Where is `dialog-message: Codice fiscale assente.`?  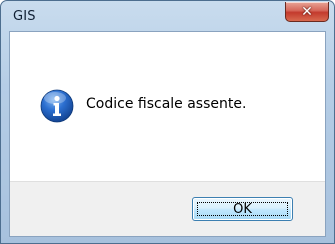
dialog-message: Codice fiscale assente. is located at coordinates (166, 104).